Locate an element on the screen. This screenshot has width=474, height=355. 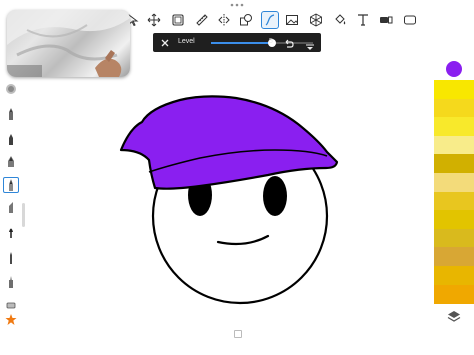
eraser-icon-glyph is located at coordinates (11, 305).